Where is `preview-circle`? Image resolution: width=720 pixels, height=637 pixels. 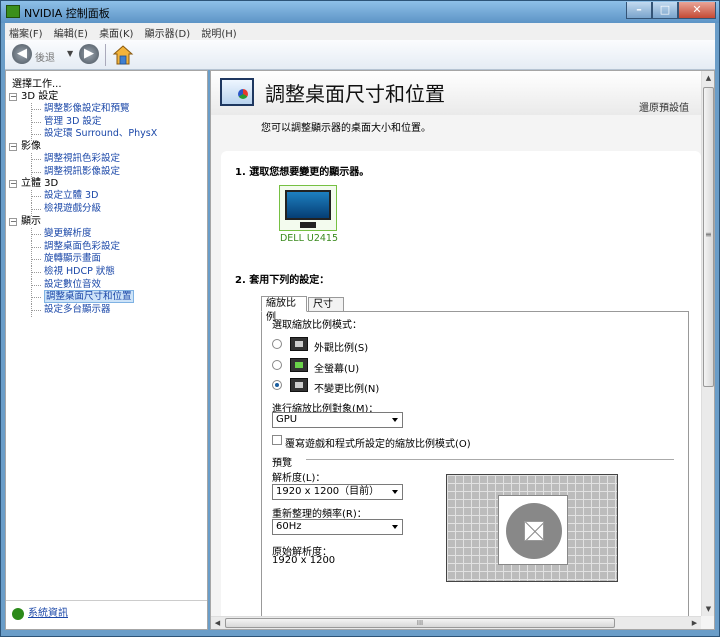 preview-circle is located at coordinates (534, 531).